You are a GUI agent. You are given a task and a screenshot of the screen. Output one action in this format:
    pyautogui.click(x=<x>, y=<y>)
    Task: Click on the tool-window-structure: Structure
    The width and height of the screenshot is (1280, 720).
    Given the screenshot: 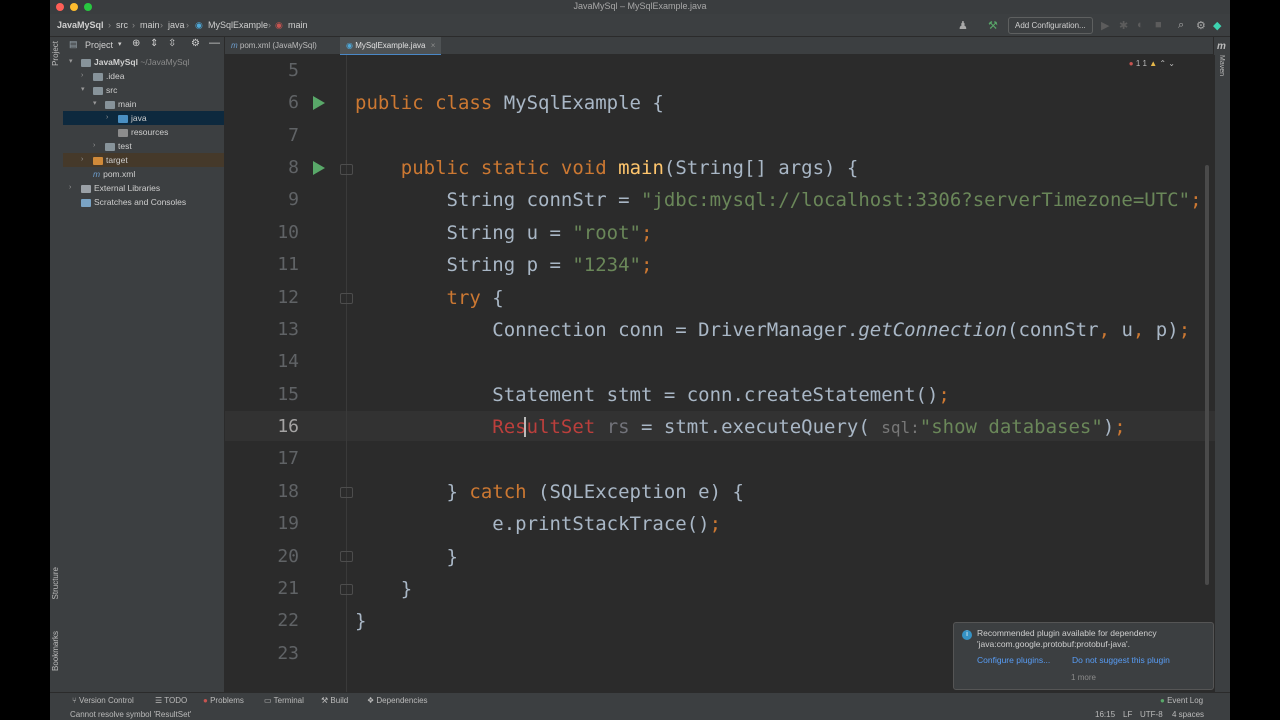 What is the action you would take?
    pyautogui.click(x=55, y=583)
    